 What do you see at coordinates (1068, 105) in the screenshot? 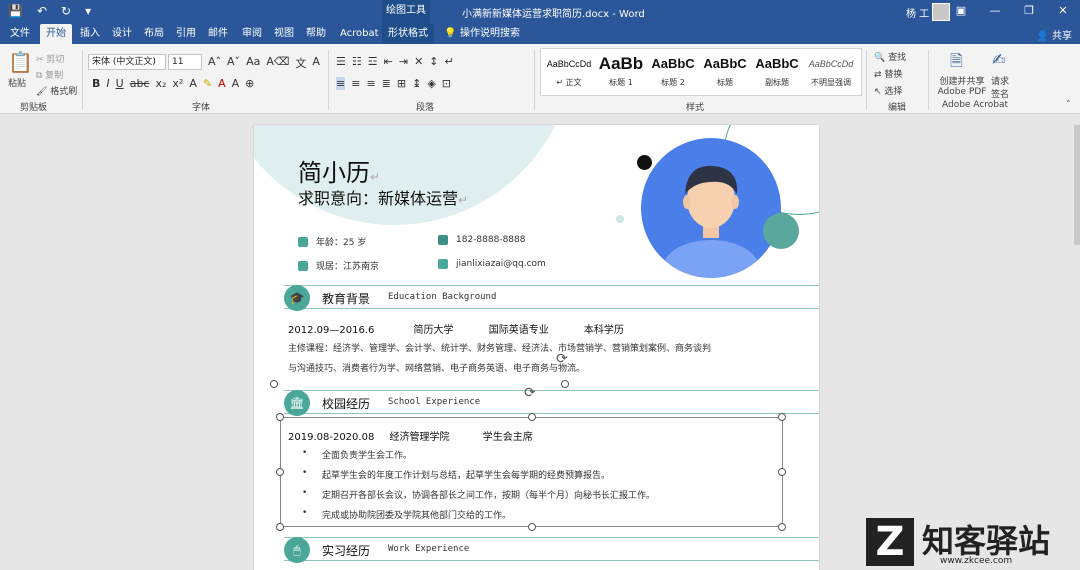
I see `collapse-ribbon-icon: ˄` at bounding box center [1068, 105].